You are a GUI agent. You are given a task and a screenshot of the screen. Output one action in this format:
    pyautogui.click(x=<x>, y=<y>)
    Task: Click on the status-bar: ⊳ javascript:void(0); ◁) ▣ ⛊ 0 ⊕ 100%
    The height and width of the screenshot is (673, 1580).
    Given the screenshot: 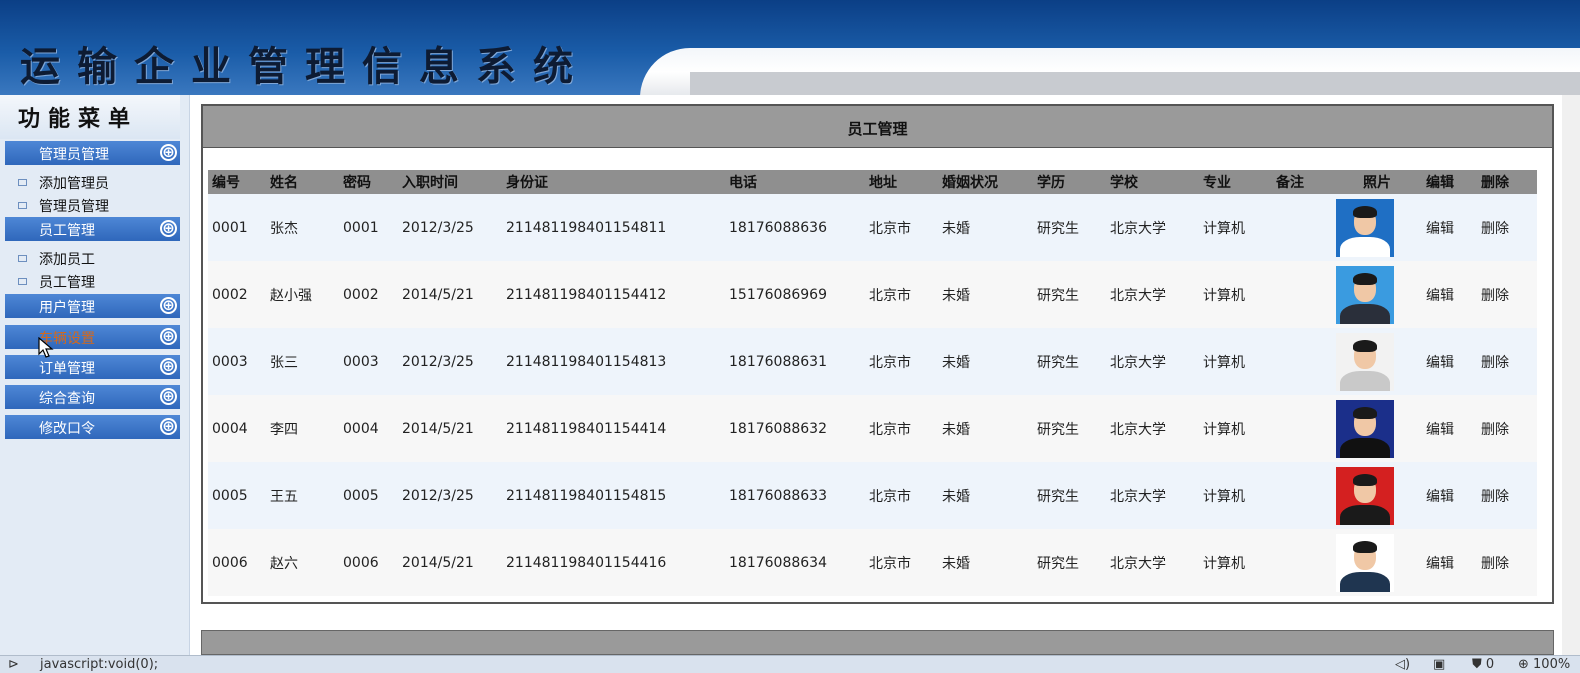 What is the action you would take?
    pyautogui.click(x=790, y=664)
    